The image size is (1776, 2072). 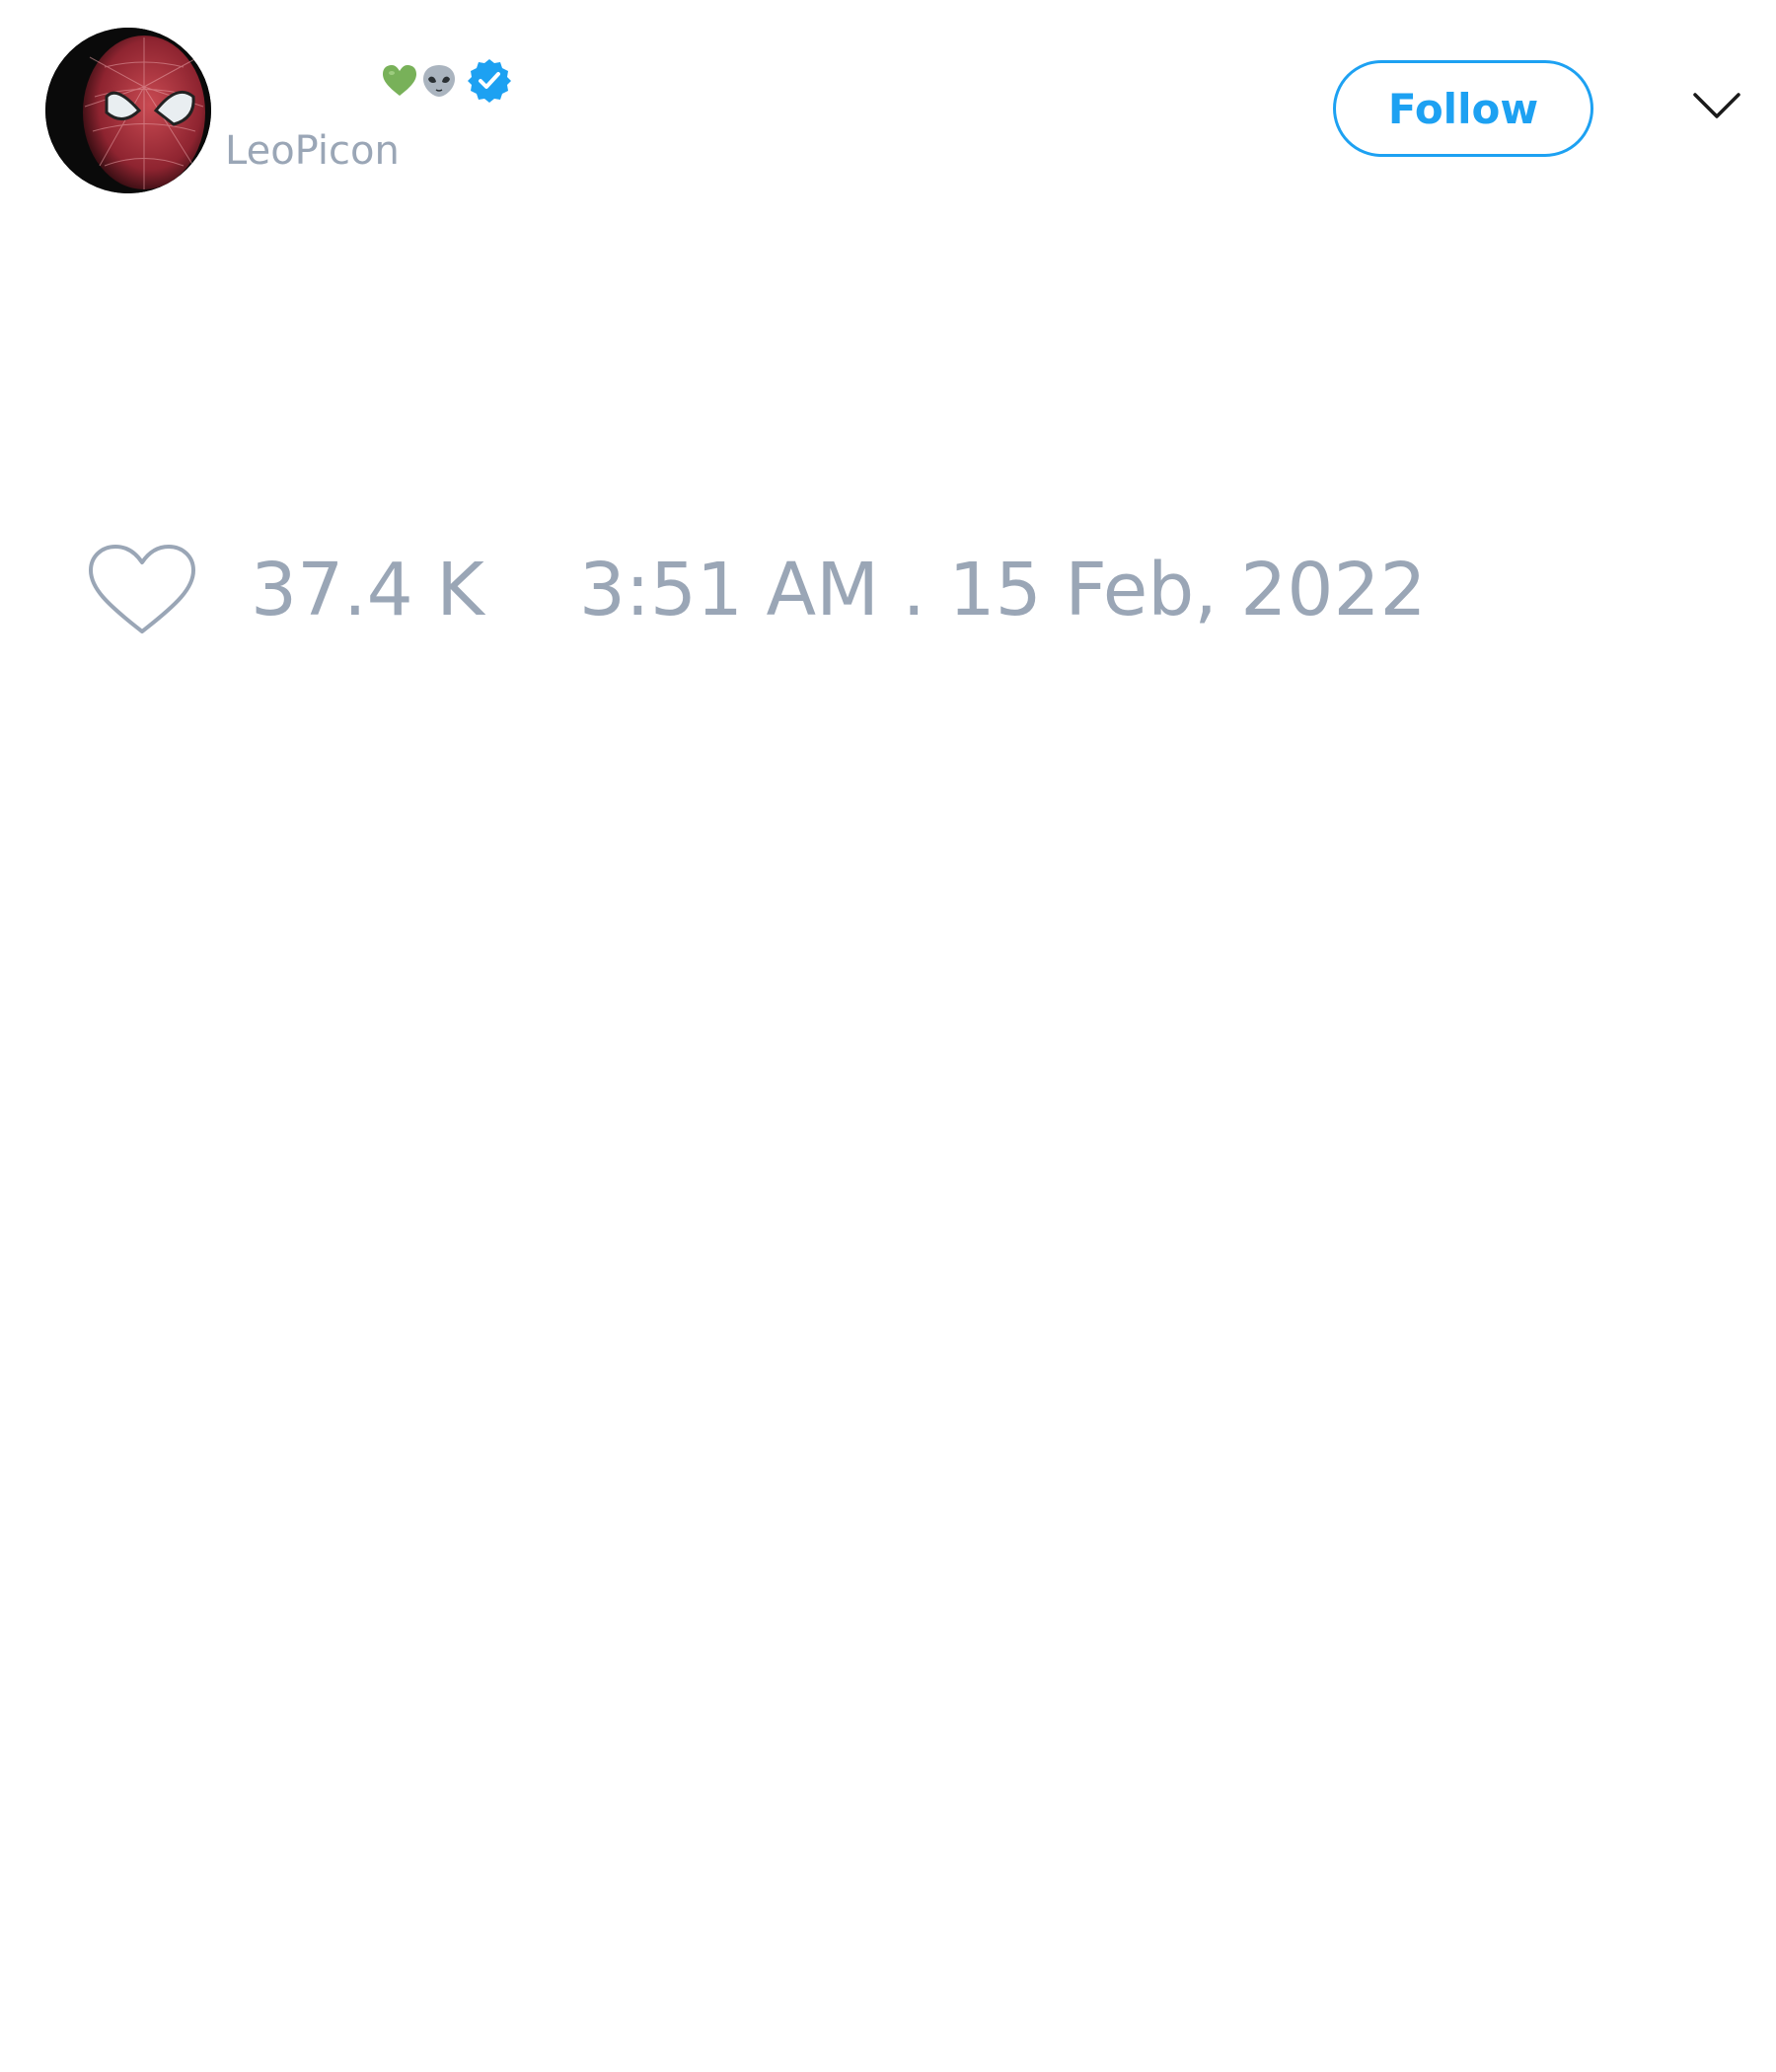 What do you see at coordinates (439, 81) in the screenshot?
I see `alien-icon` at bounding box center [439, 81].